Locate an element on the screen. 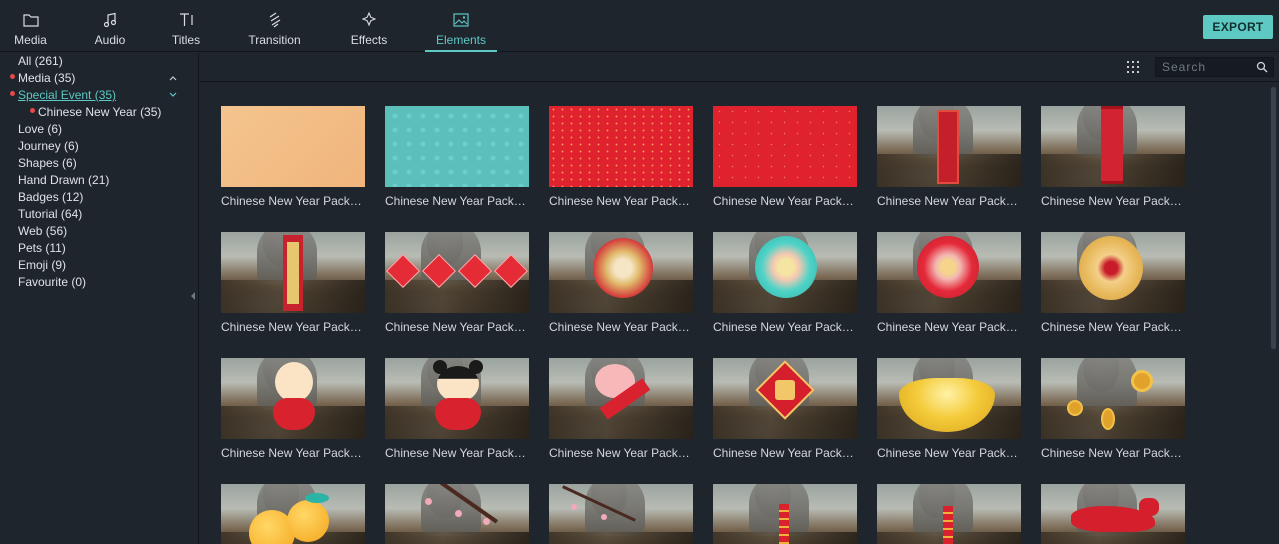 This screenshot has width=1279, height=544. content-toolbar is located at coordinates (739, 67).